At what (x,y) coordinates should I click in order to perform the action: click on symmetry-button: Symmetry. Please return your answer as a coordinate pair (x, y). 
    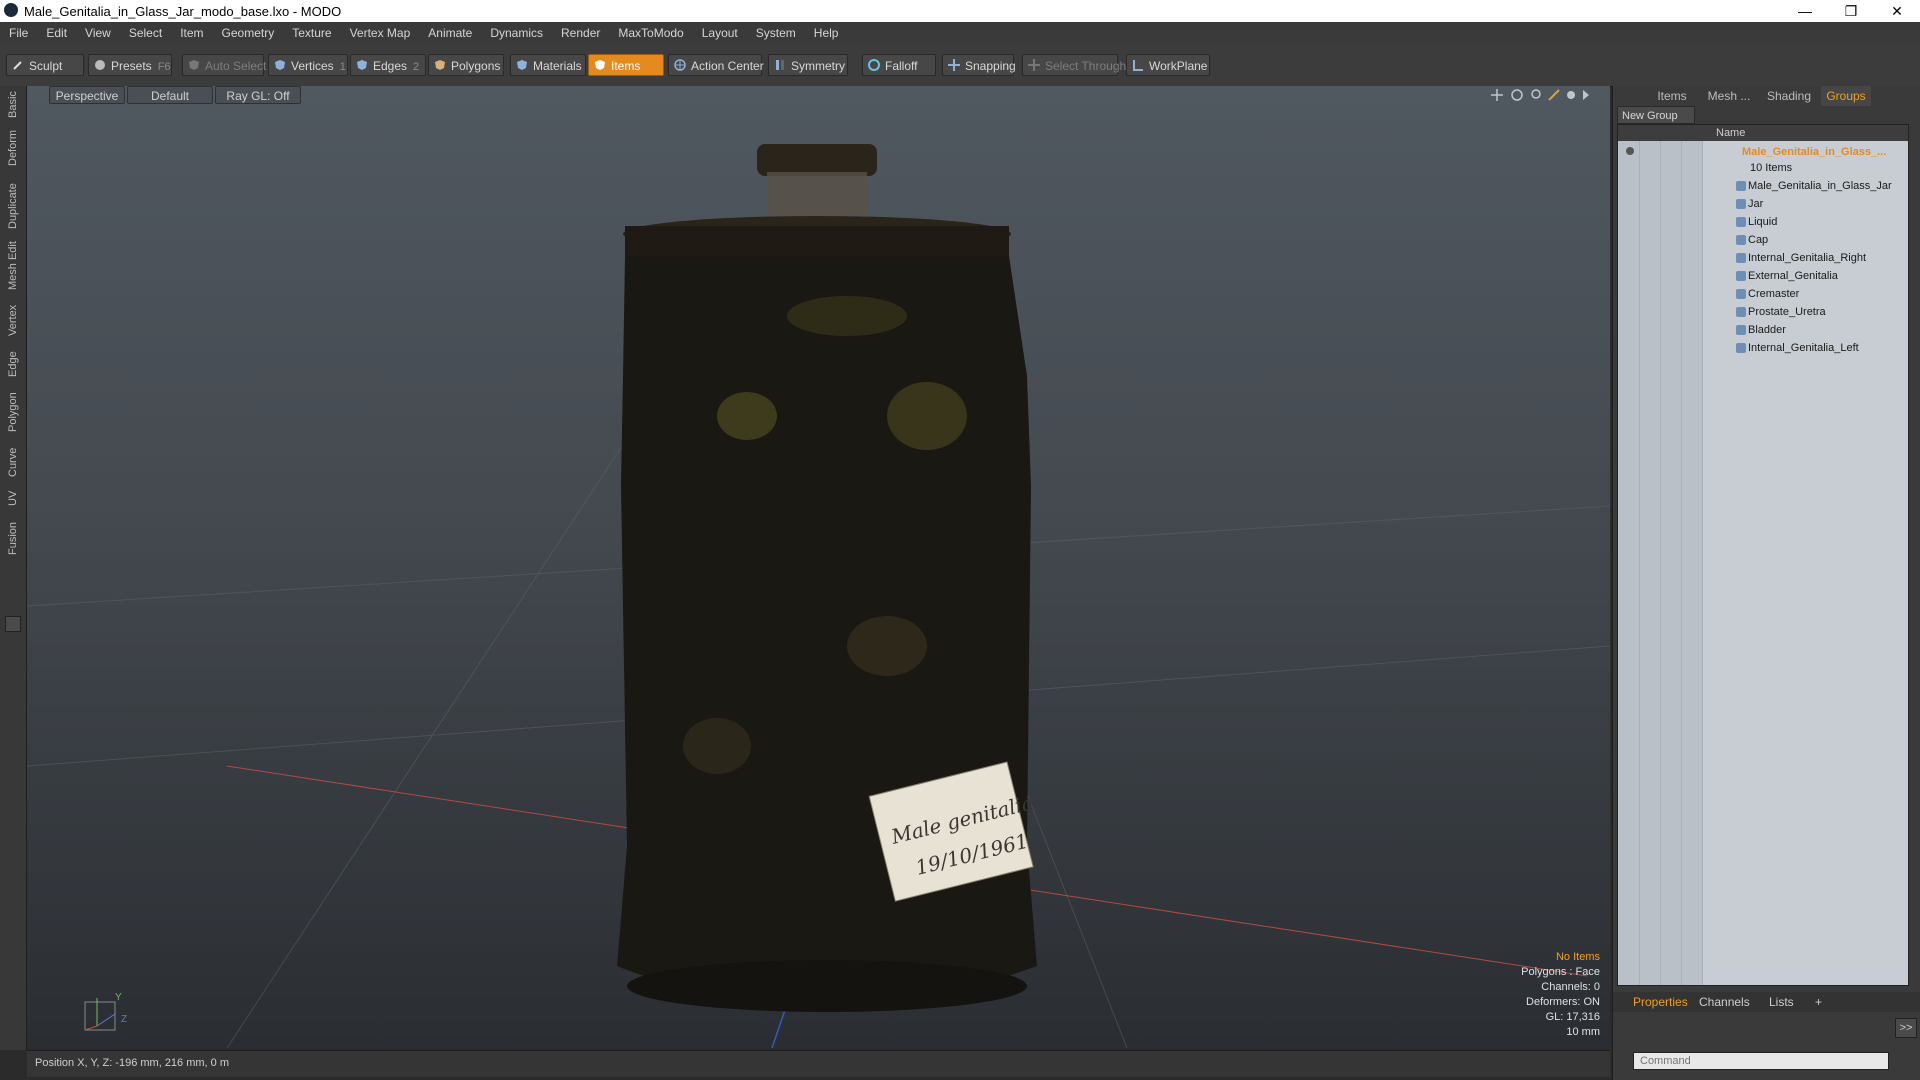
    Looking at the image, I should click on (808, 65).